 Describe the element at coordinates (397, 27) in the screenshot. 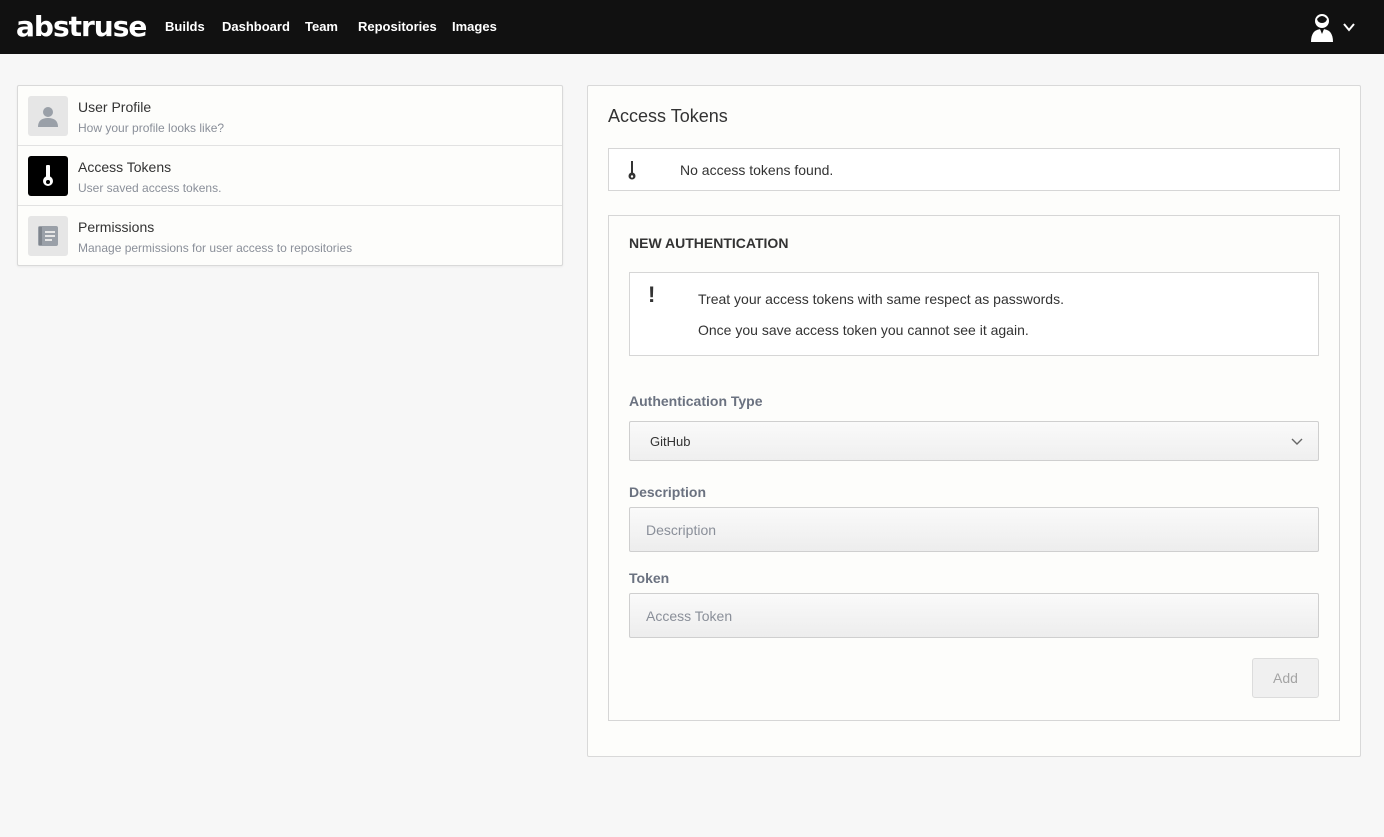

I see `nav-repositories-link: Repositories` at that location.